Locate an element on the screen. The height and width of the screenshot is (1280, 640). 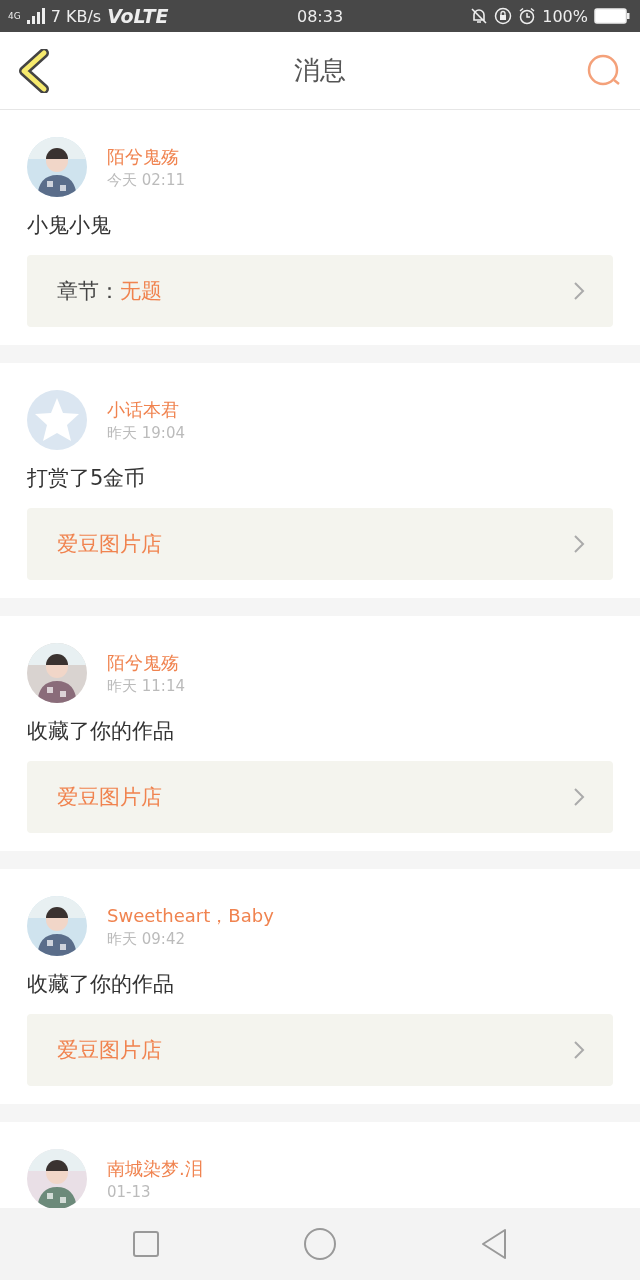
message-time: 昨天 11:14 is located at coordinates (146, 686).